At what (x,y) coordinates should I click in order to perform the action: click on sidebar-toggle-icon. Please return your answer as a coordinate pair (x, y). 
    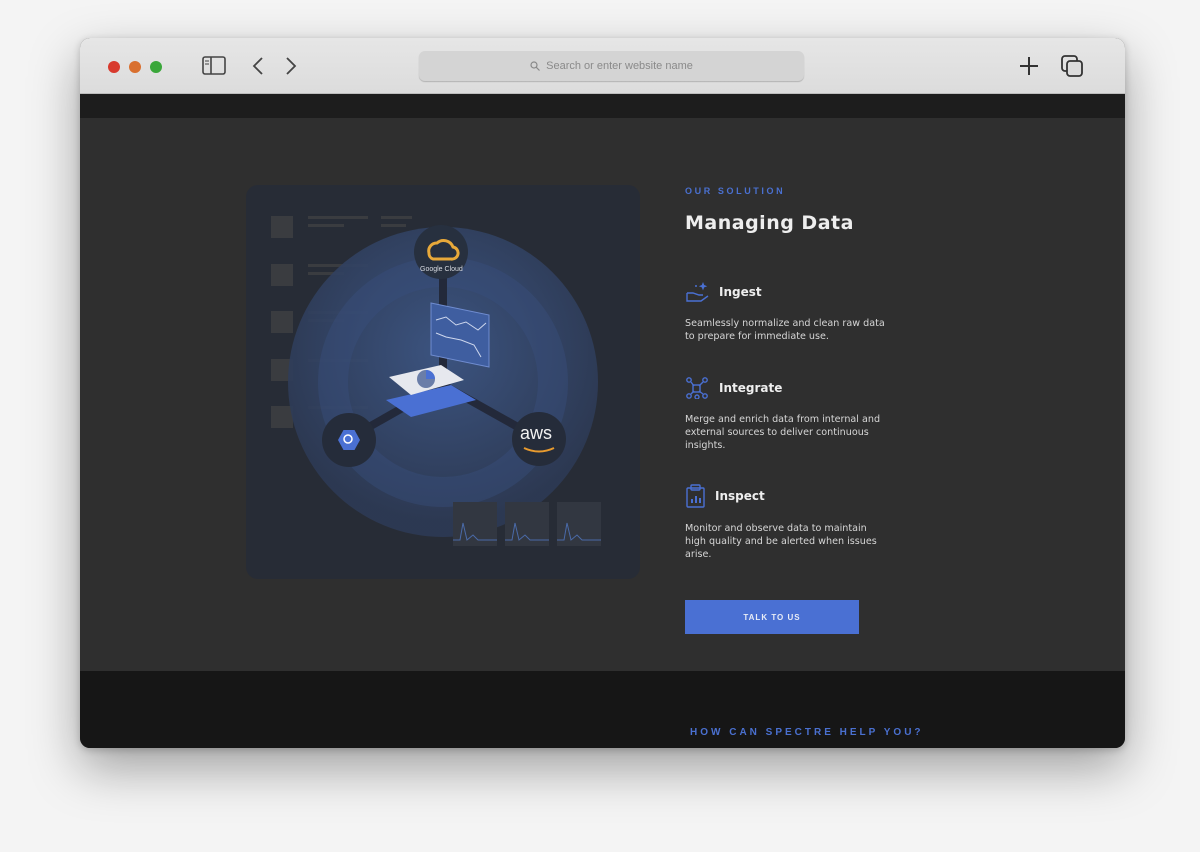
    Looking at the image, I should click on (214, 68).